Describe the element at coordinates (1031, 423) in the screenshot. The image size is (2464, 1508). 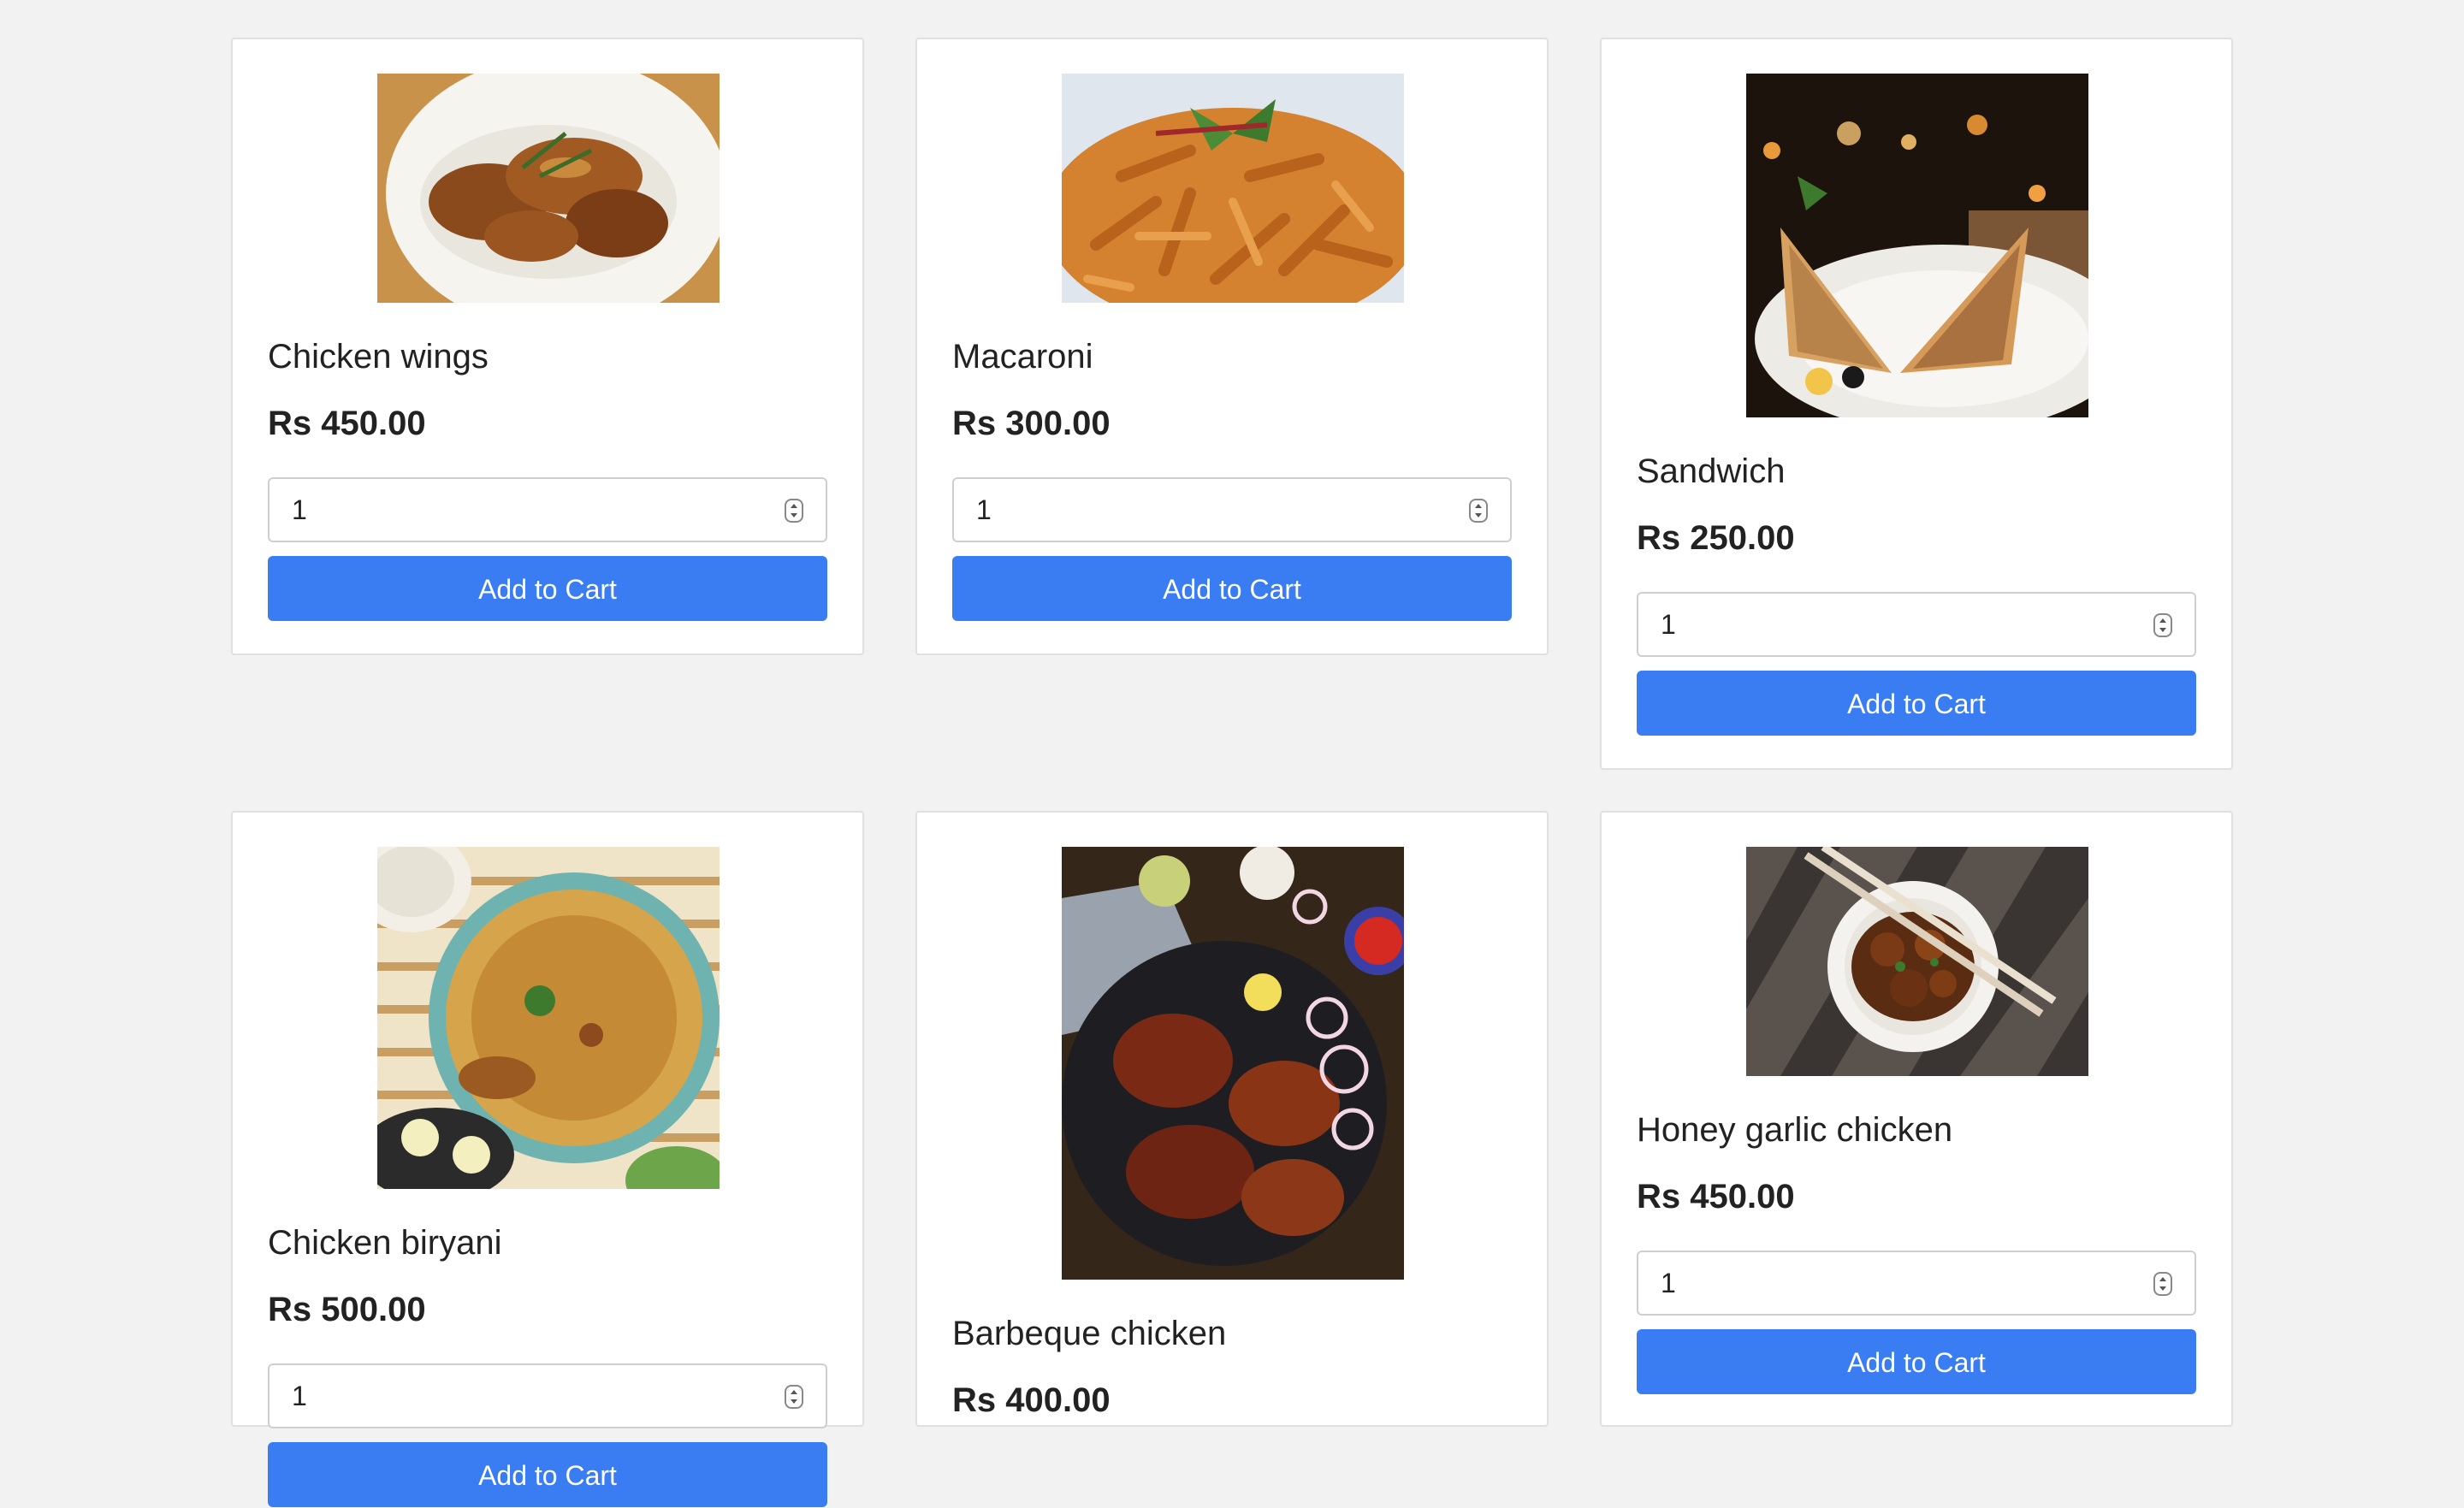
I see `product-price: Rs 300.00` at that location.